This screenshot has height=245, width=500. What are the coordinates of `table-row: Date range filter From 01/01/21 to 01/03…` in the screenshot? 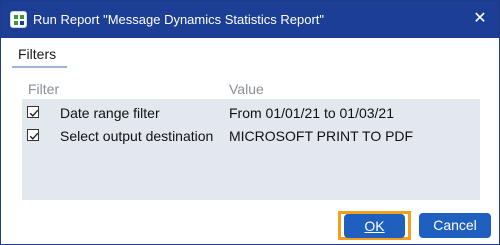 It's located at (251, 113).